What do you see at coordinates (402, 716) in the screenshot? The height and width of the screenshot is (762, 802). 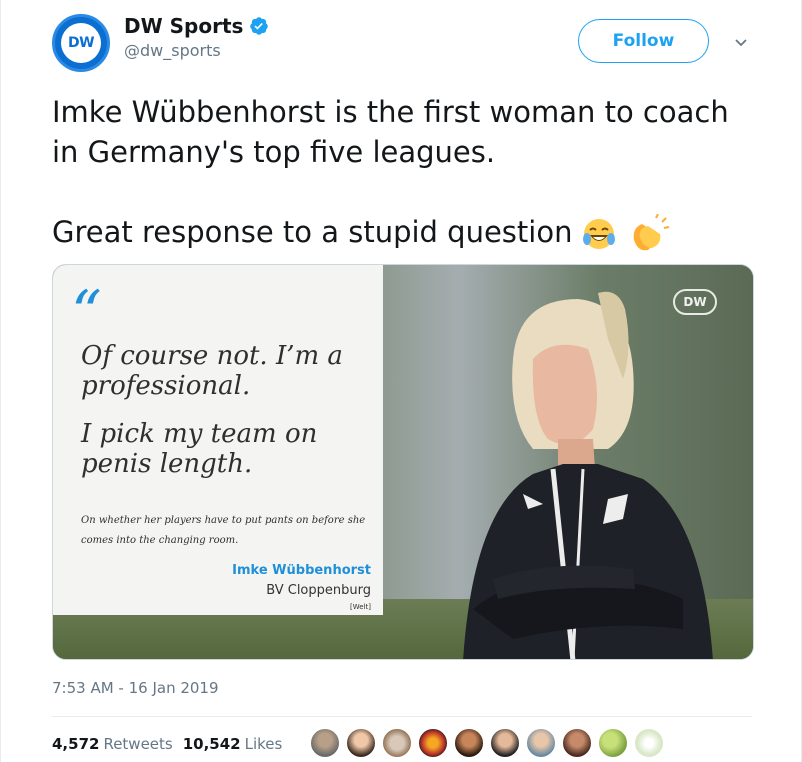 I see `divider` at bounding box center [402, 716].